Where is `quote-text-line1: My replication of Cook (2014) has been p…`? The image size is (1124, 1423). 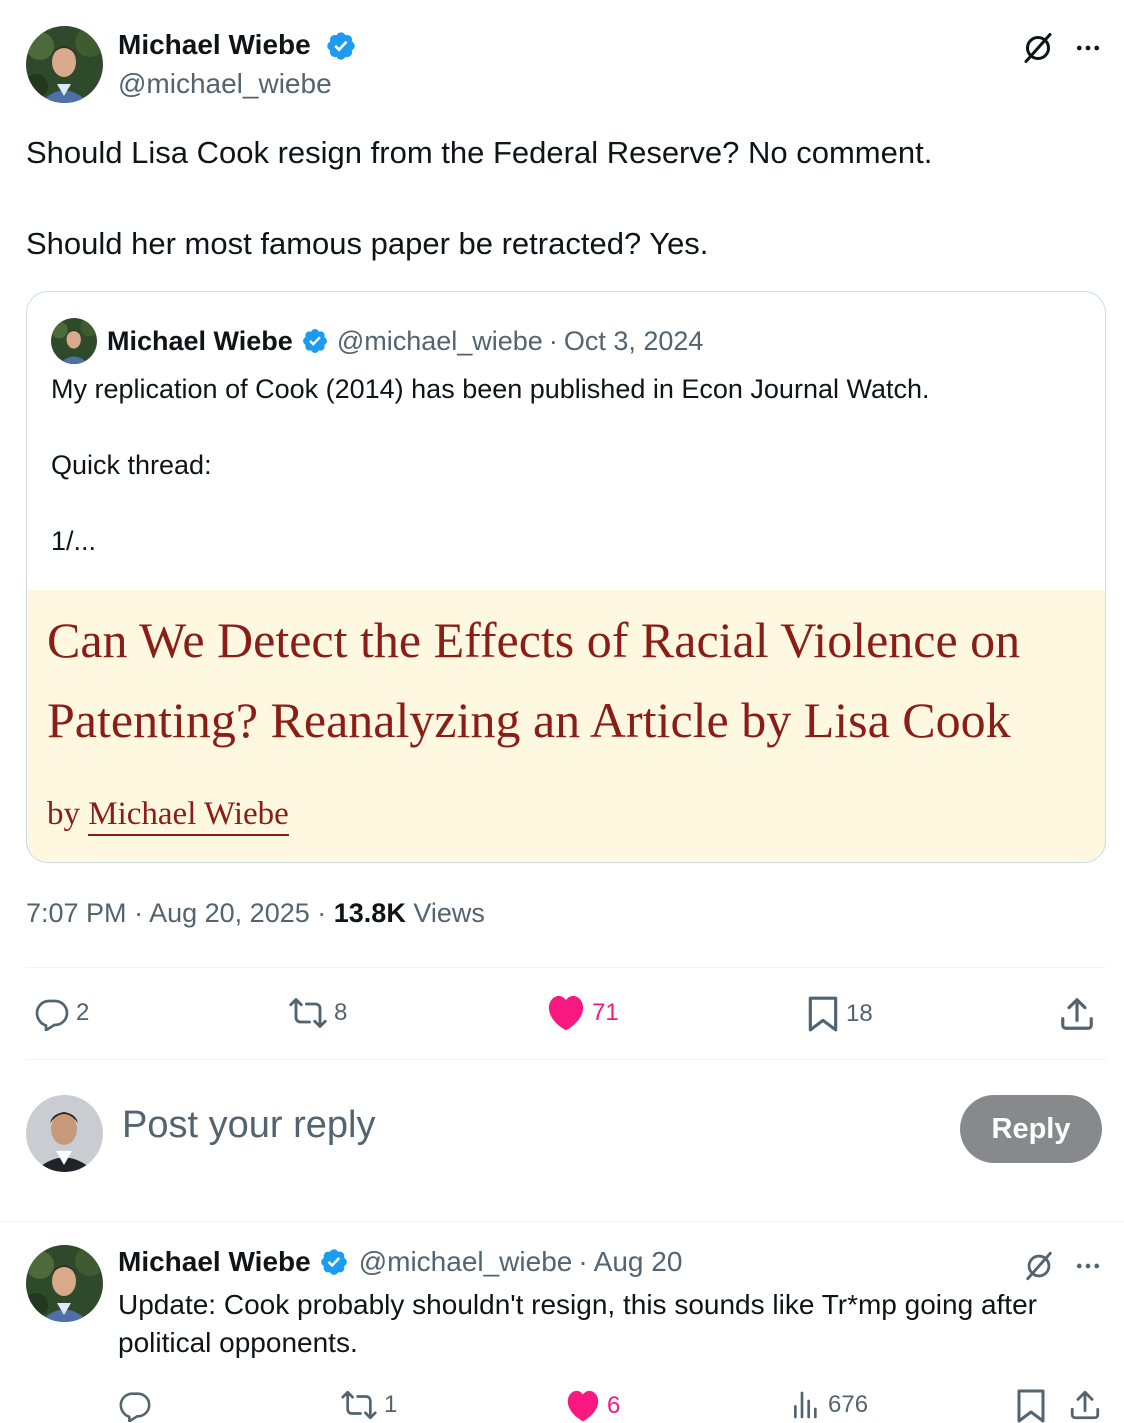
quote-text-line1: My replication of Cook (2014) has been p… is located at coordinates (490, 389).